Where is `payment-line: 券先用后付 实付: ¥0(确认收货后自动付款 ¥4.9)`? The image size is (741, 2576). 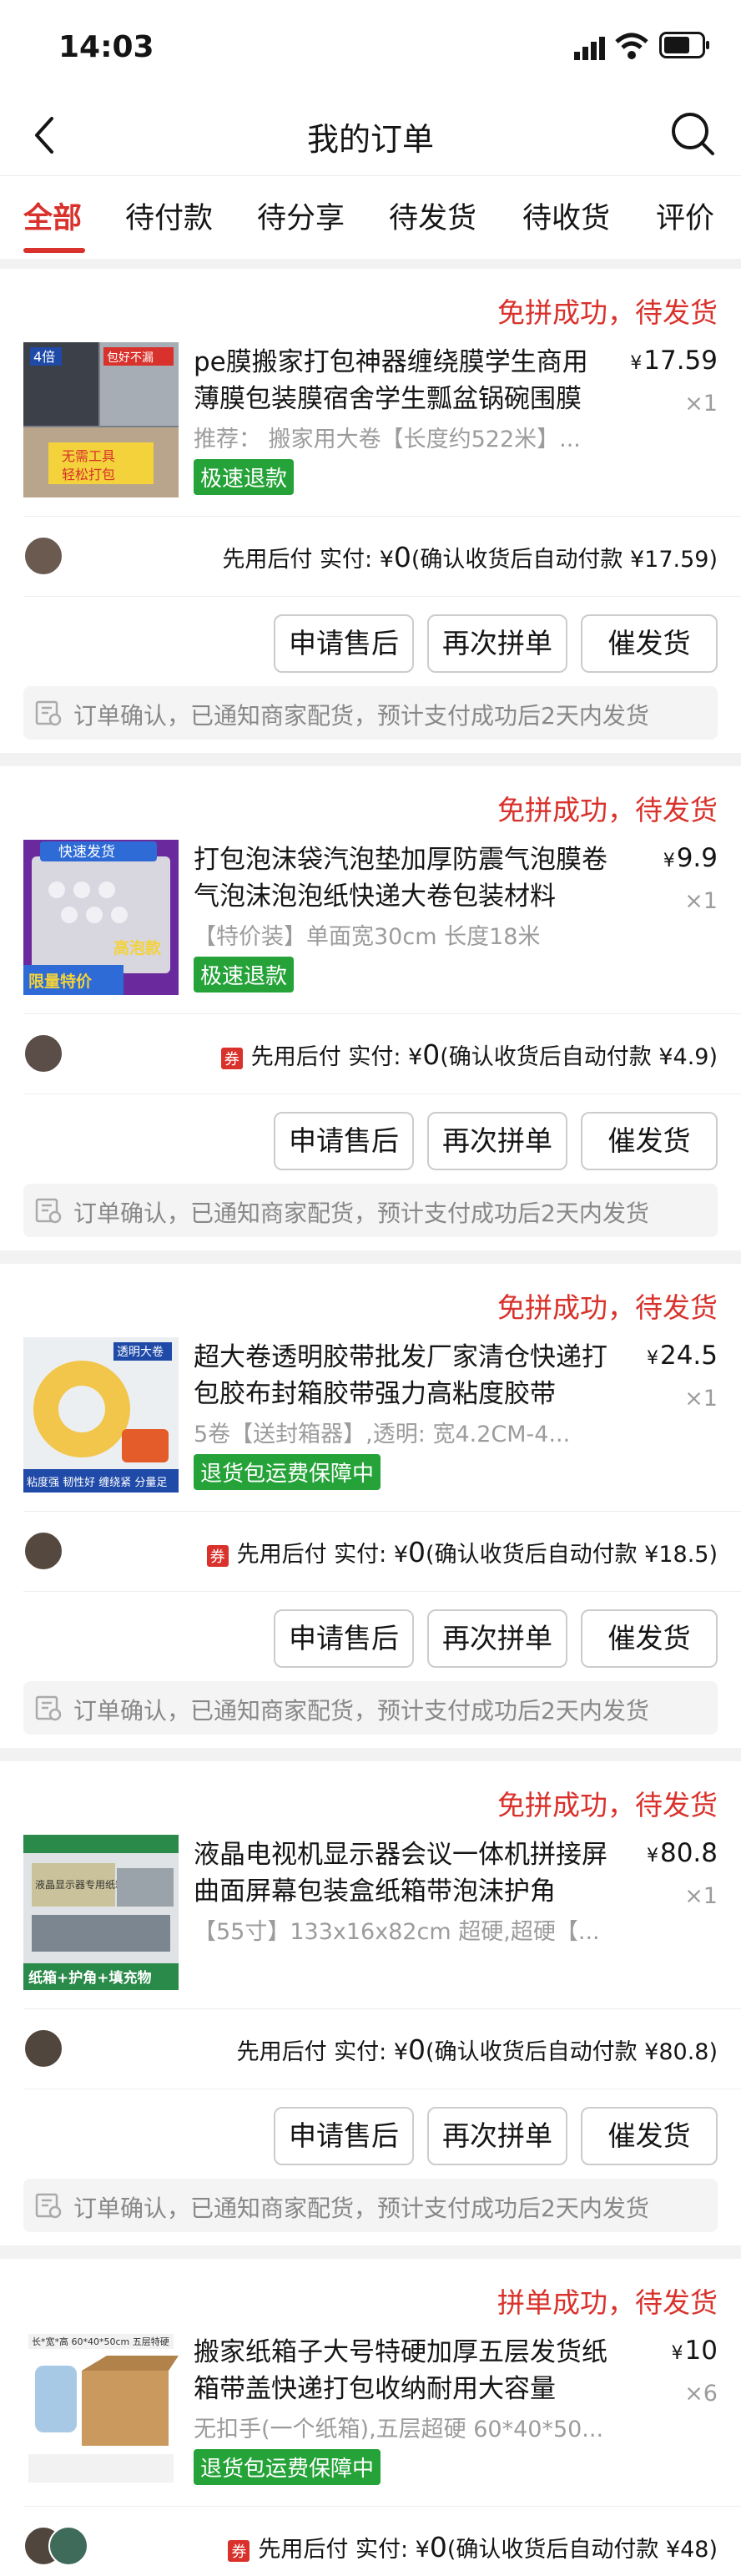 payment-line: 券先用后付 实付: ¥0(确认收货后自动付款 ¥4.9) is located at coordinates (469, 1054).